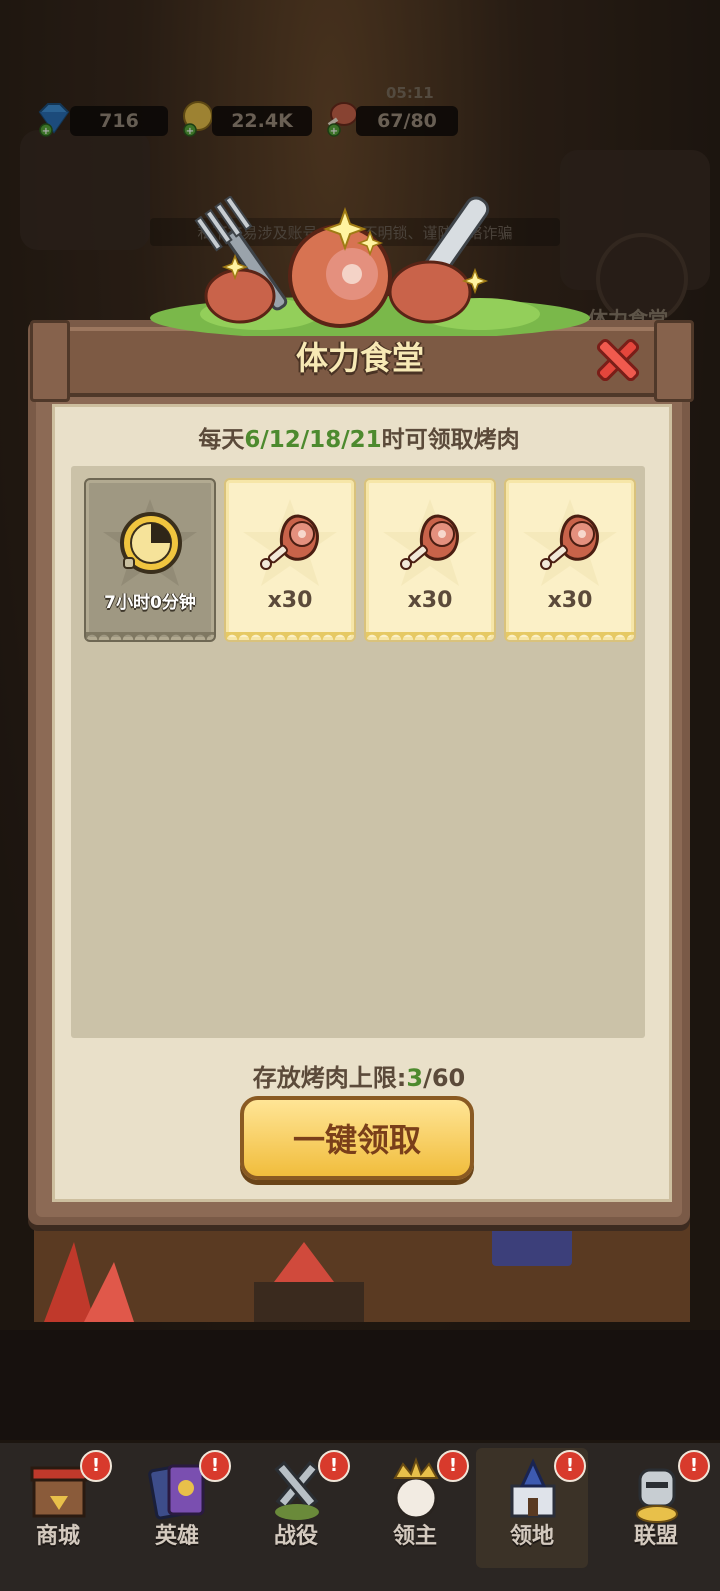 The width and height of the screenshot is (720, 1591). I want to click on storage-max: /60, so click(444, 1078).